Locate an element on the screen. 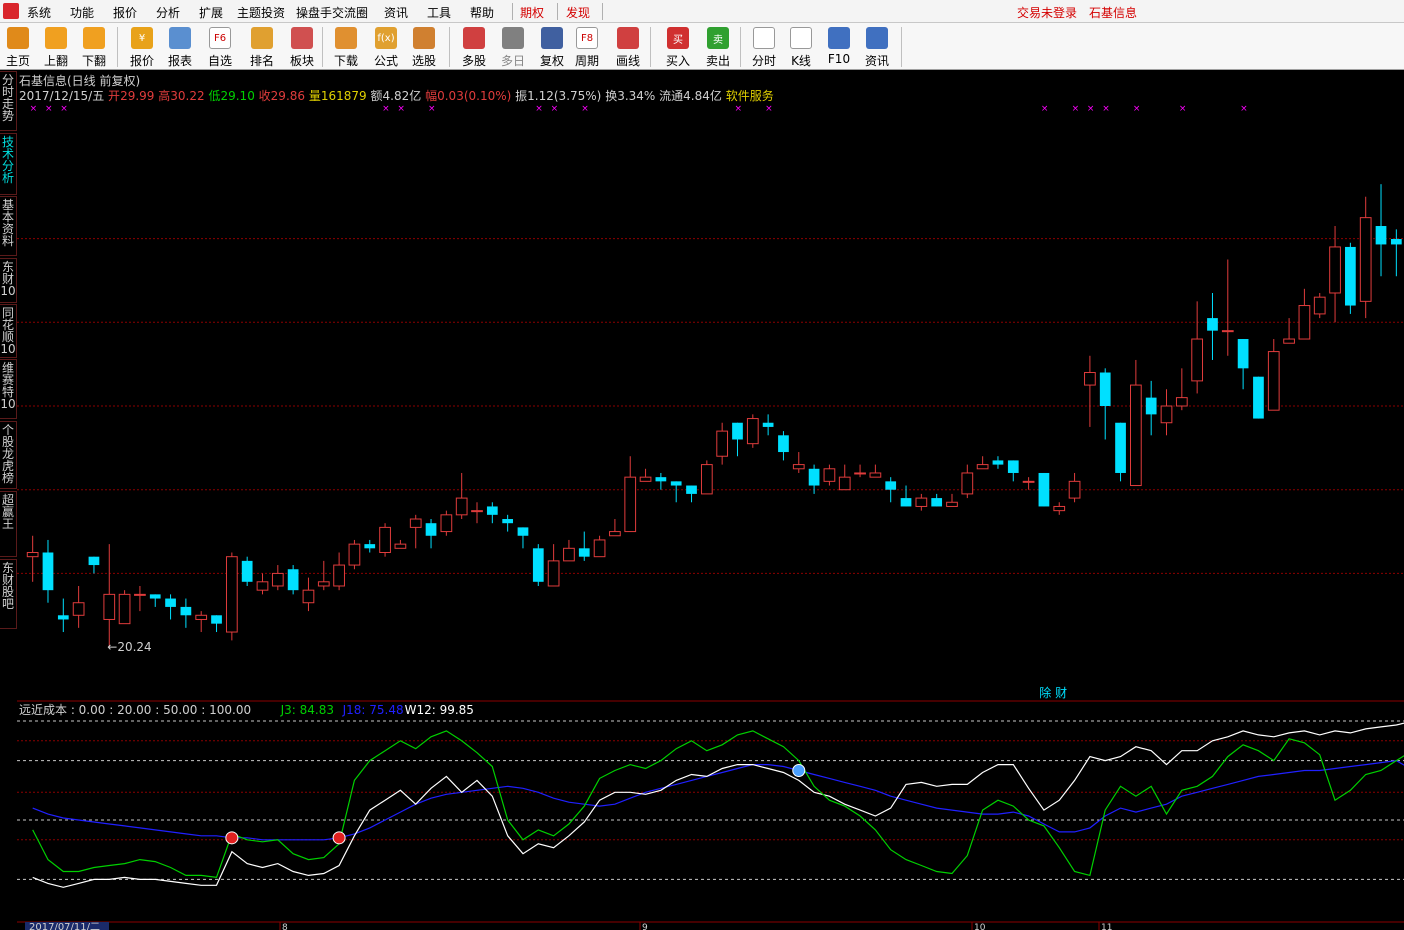  toolbar-button-kline: K线 is located at coordinates (801, 47).